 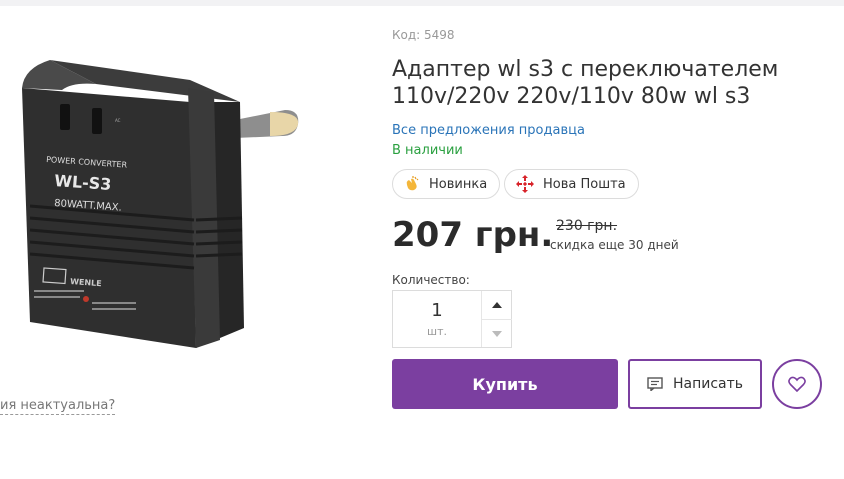 I want to click on quantity-unit: шт., so click(x=437, y=331).